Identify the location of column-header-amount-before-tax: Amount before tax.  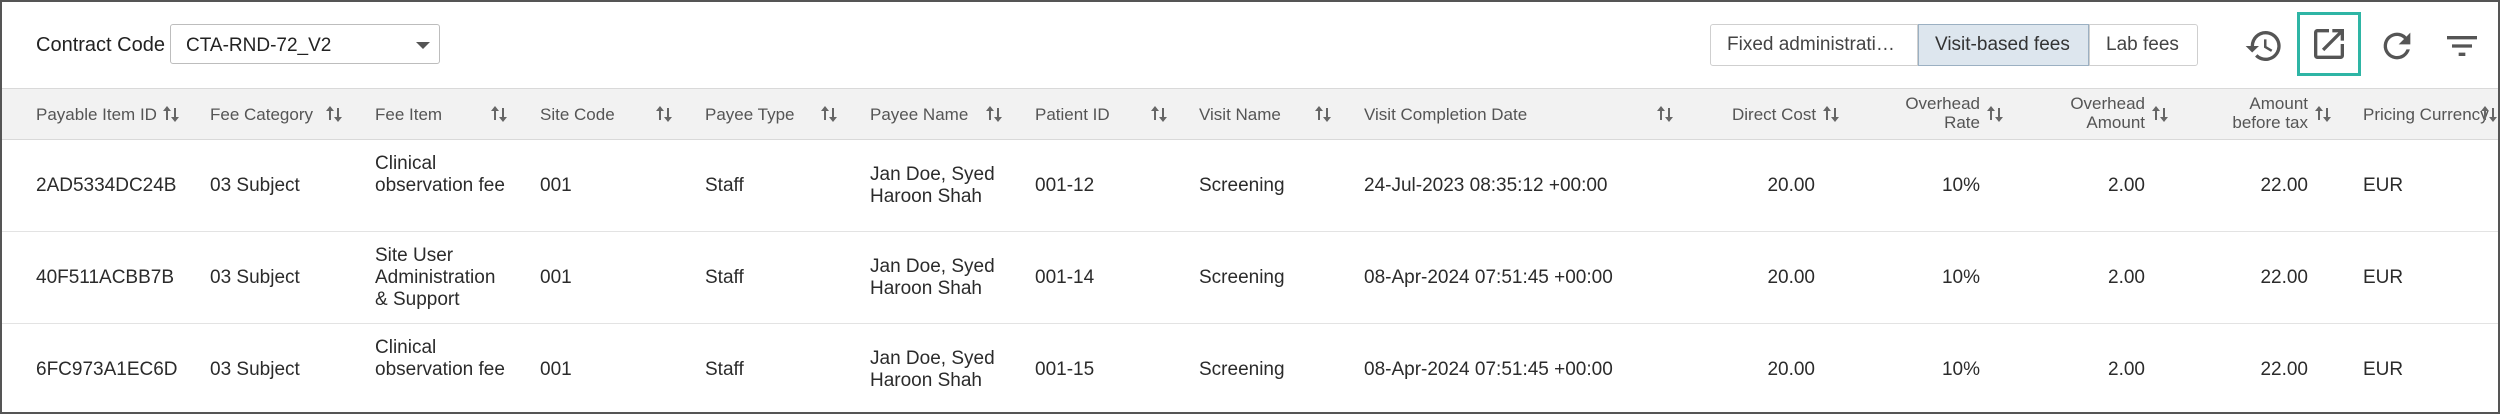
(2270, 114).